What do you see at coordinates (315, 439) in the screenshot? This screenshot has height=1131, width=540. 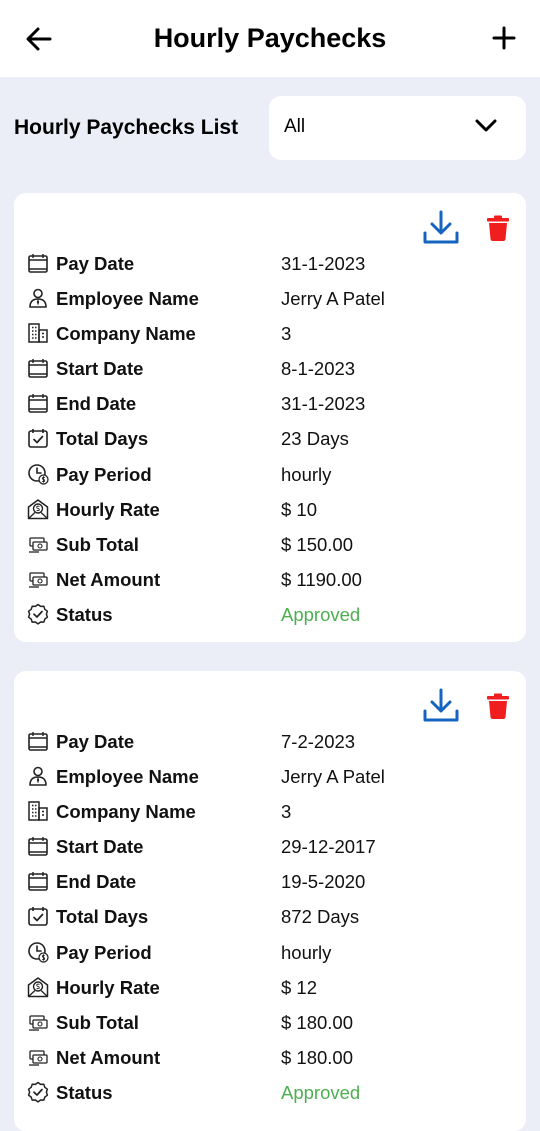 I see `row-value: 23 Days` at bounding box center [315, 439].